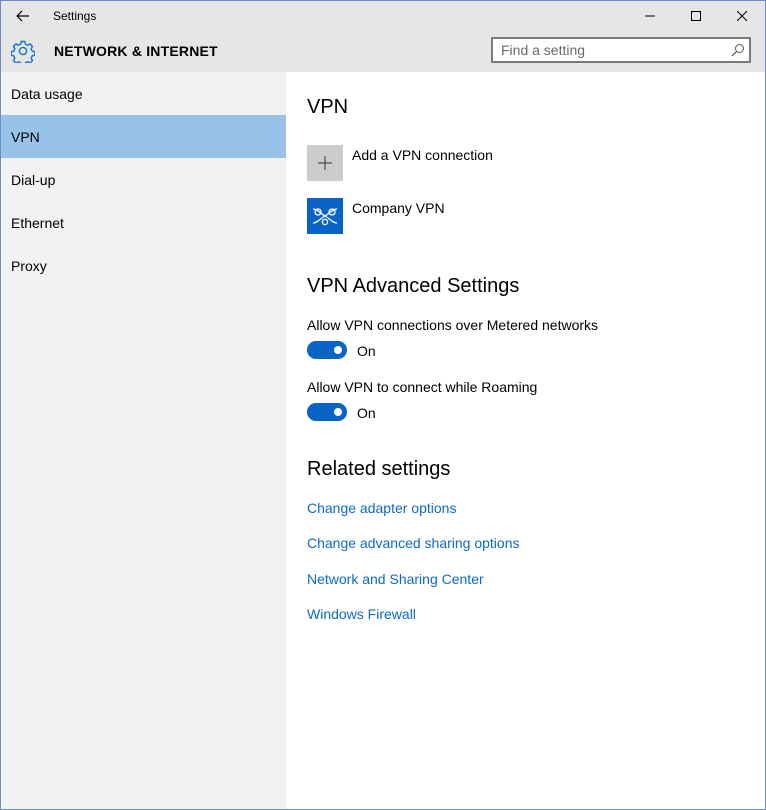 Image resolution: width=766 pixels, height=810 pixels. I want to click on search-box, so click(621, 50).